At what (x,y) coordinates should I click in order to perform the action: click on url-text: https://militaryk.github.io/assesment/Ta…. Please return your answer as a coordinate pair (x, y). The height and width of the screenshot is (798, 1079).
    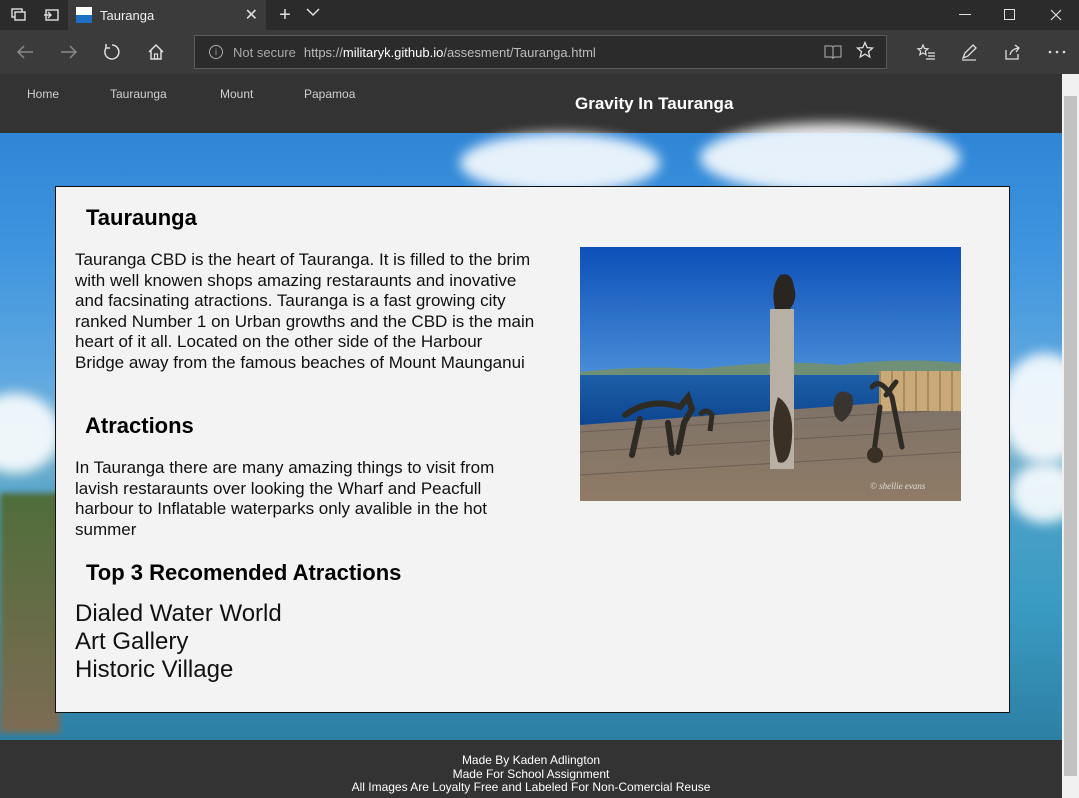
    Looking at the image, I should click on (450, 52).